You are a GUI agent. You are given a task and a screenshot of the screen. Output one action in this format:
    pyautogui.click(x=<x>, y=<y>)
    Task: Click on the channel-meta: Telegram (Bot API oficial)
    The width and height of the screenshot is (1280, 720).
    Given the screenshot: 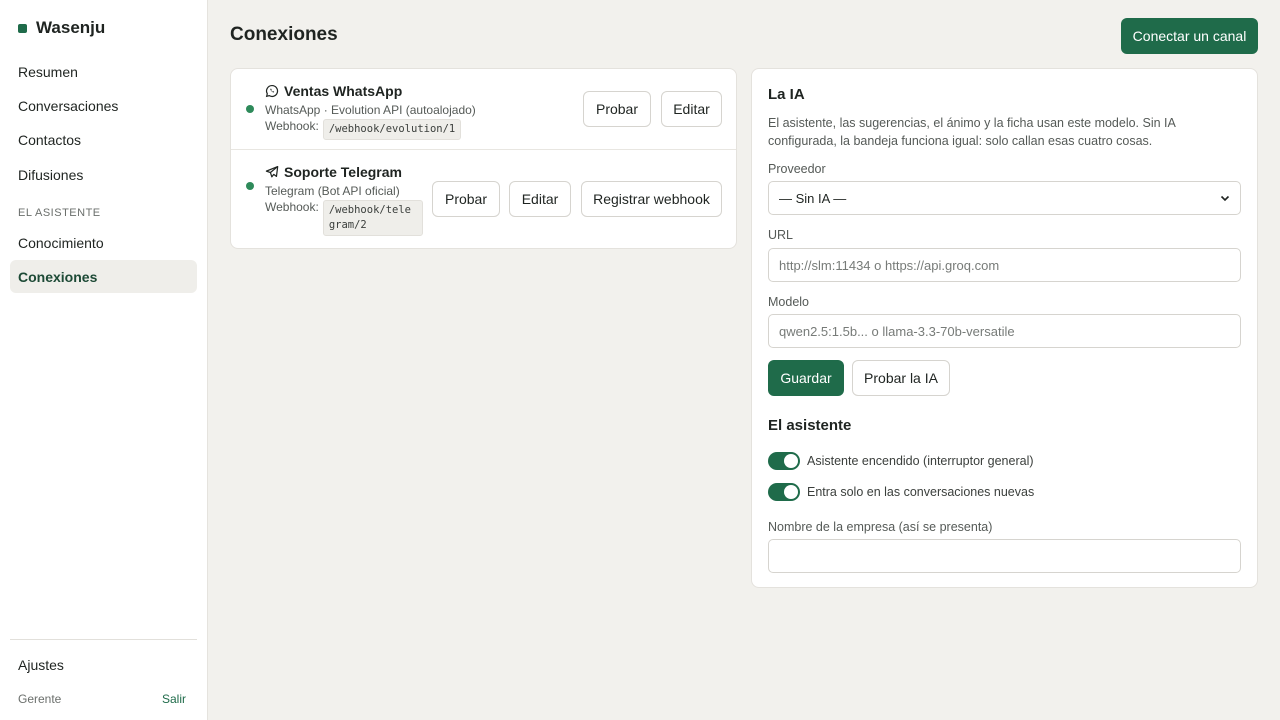 What is the action you would take?
    pyautogui.click(x=332, y=191)
    